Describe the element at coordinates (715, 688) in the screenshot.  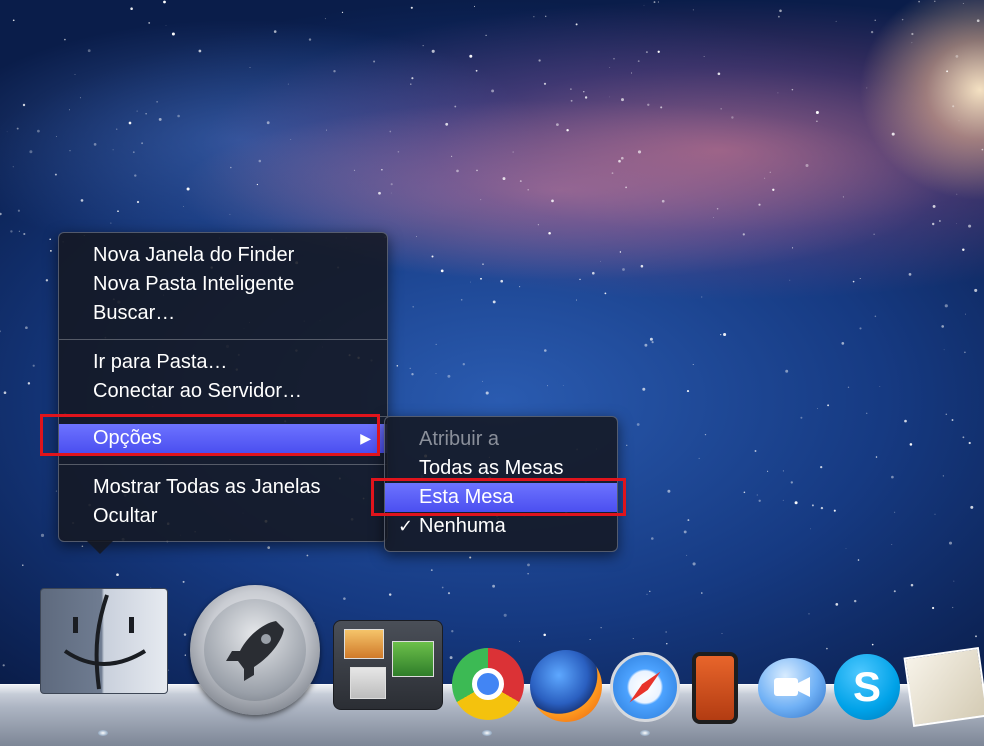
I see `iphone-config-icon` at that location.